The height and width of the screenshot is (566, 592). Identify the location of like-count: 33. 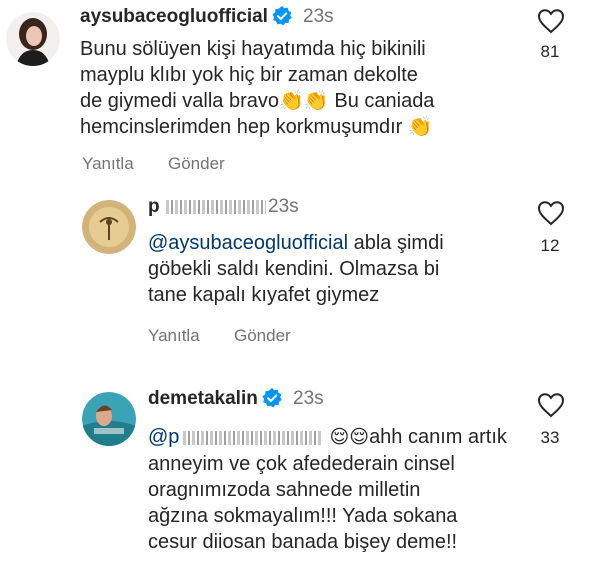
(550, 437).